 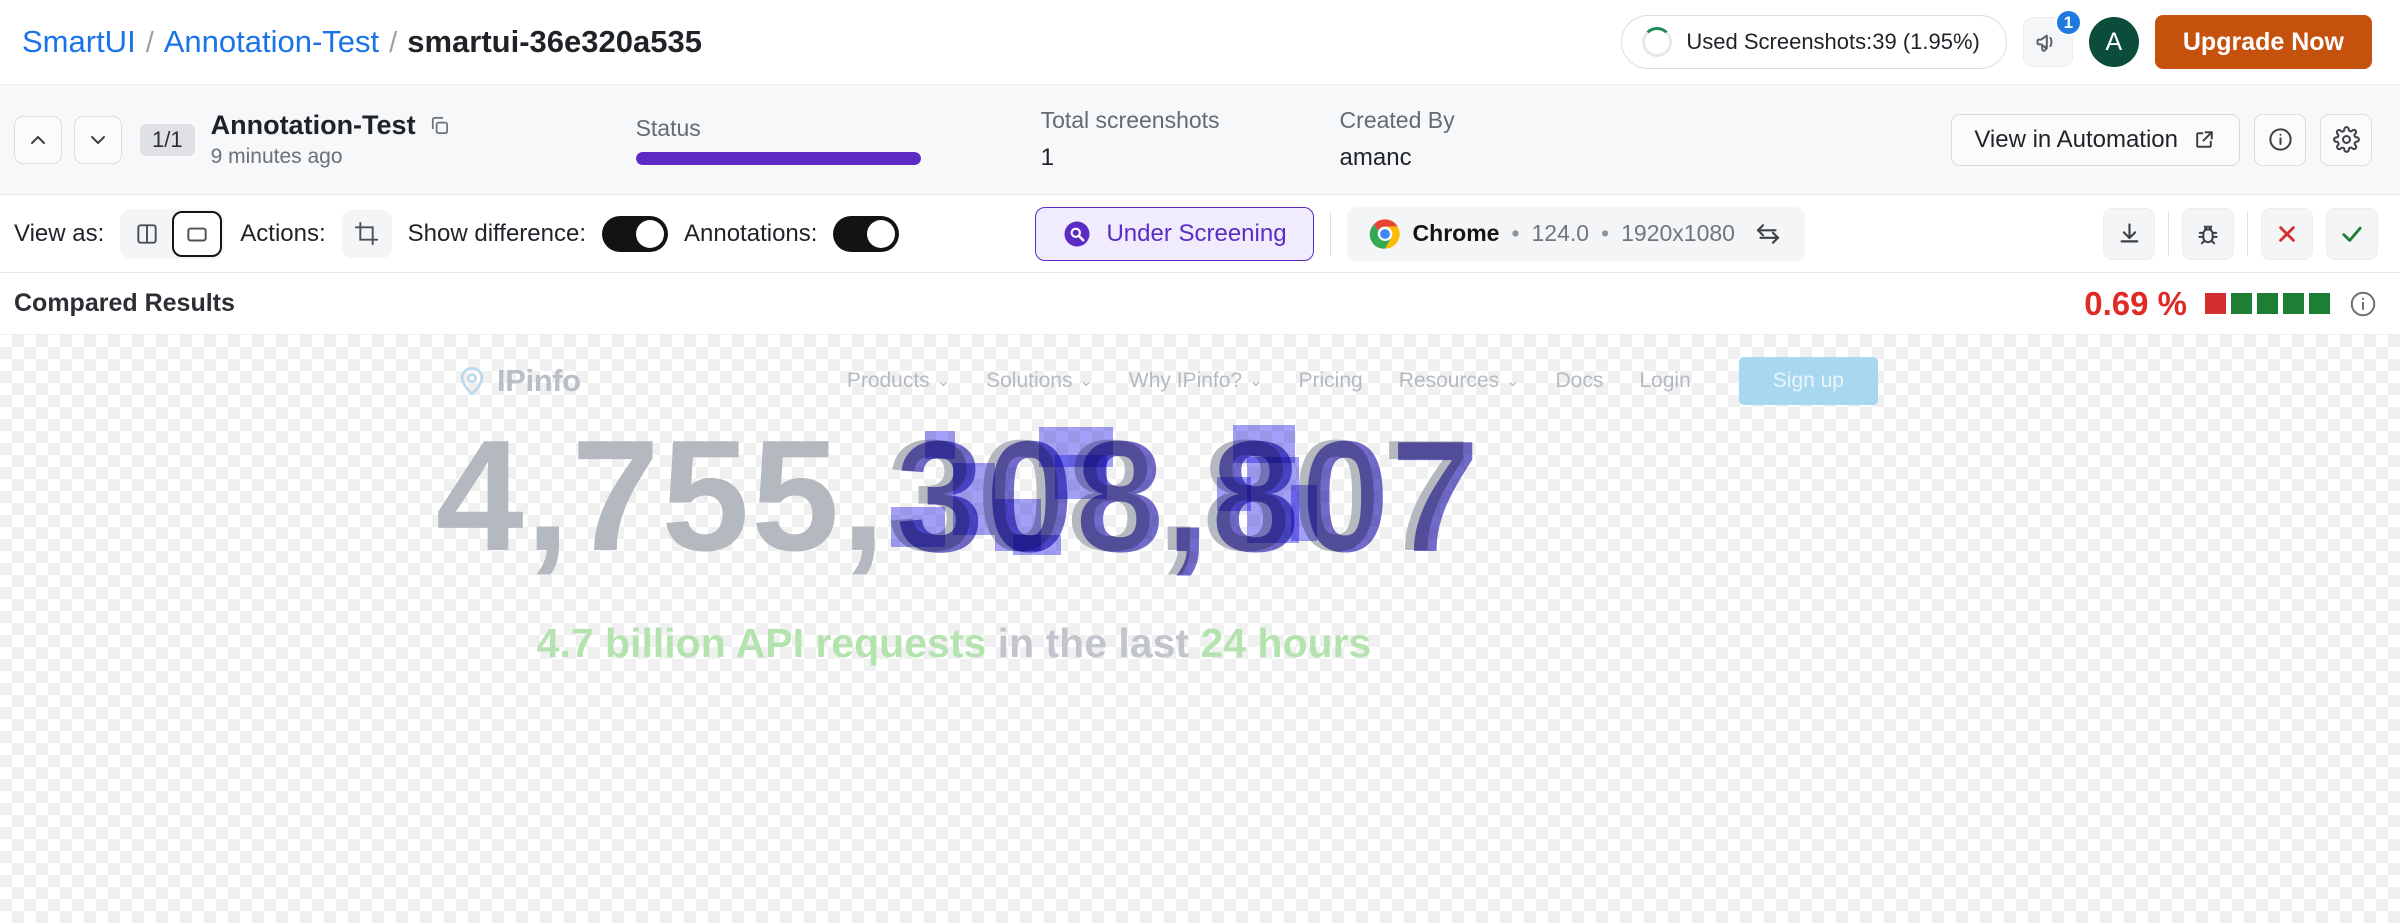 I want to click on site-nav-link-label: Login, so click(x=1665, y=380).